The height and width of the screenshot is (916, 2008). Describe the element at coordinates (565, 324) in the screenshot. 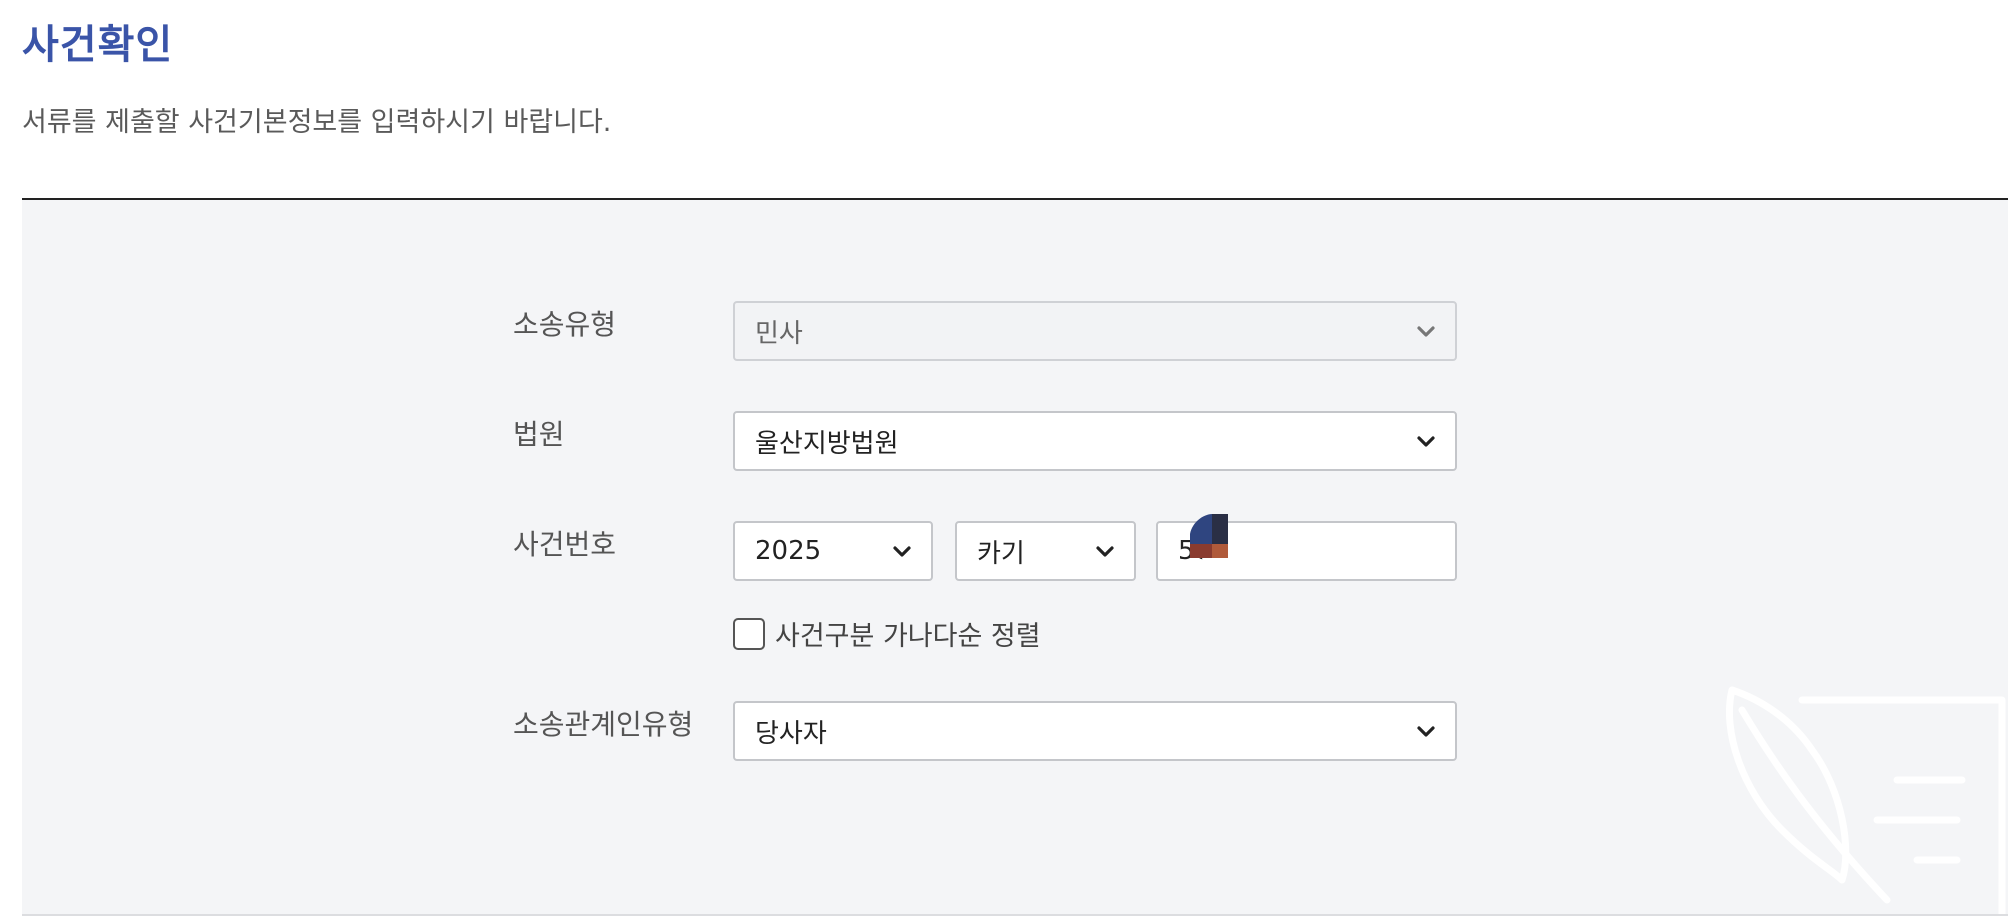

I see `litigation-type-label: 소송유형` at that location.